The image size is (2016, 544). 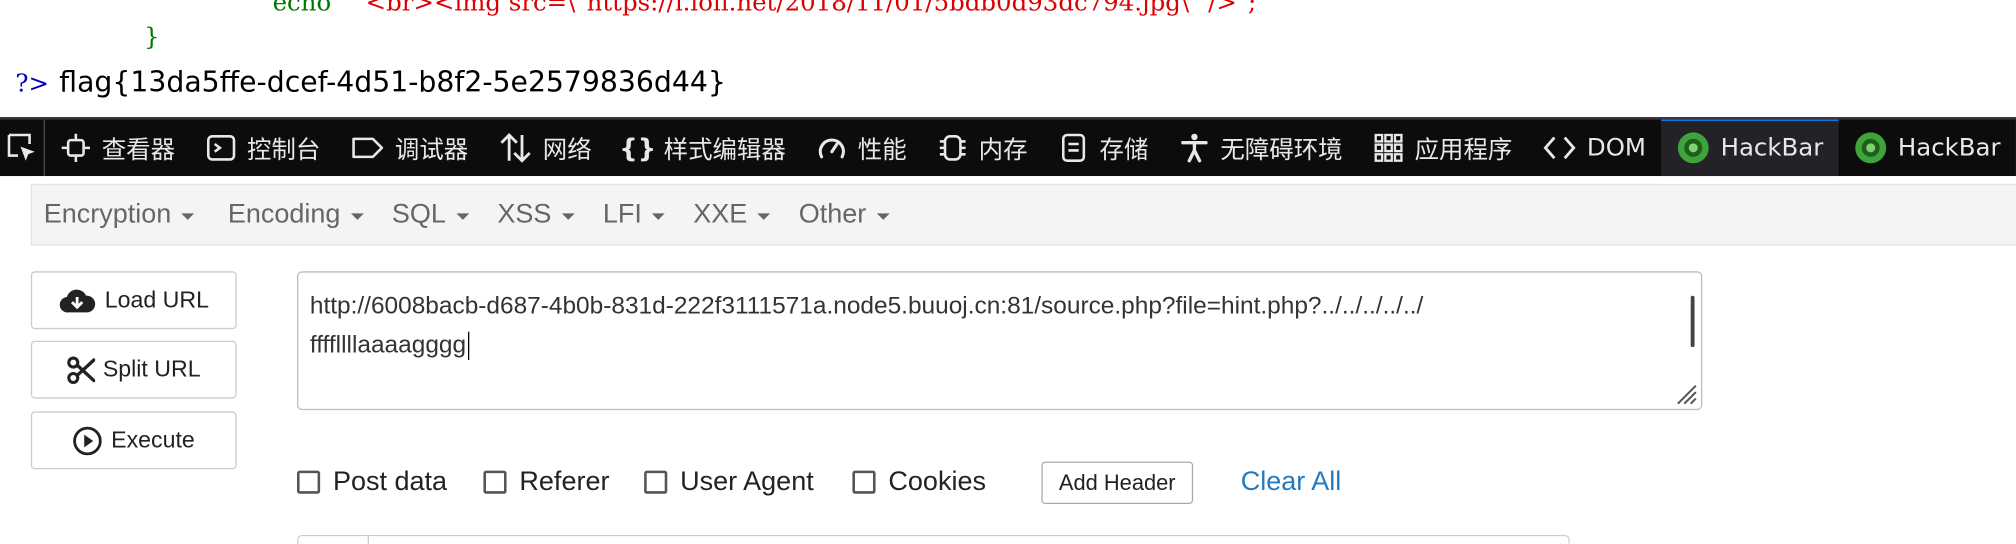 I want to click on accessibility-icon, so click(x=1194, y=148).